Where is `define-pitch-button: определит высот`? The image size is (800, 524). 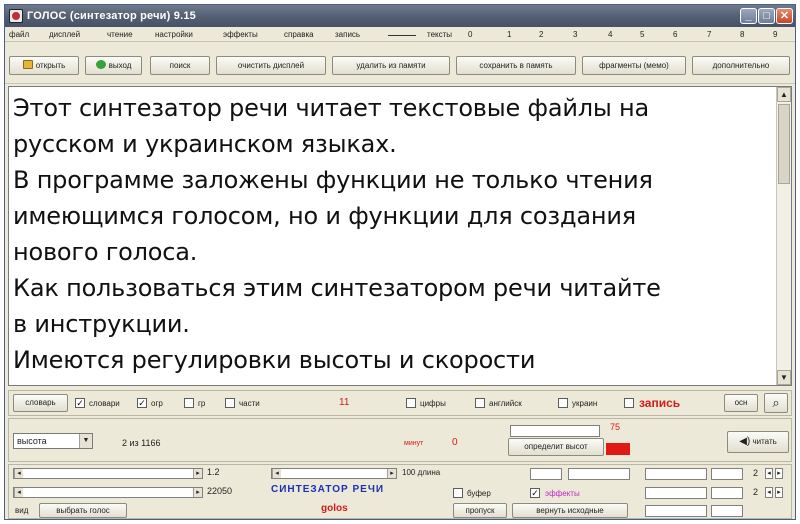 define-pitch-button: определит высот is located at coordinates (556, 447).